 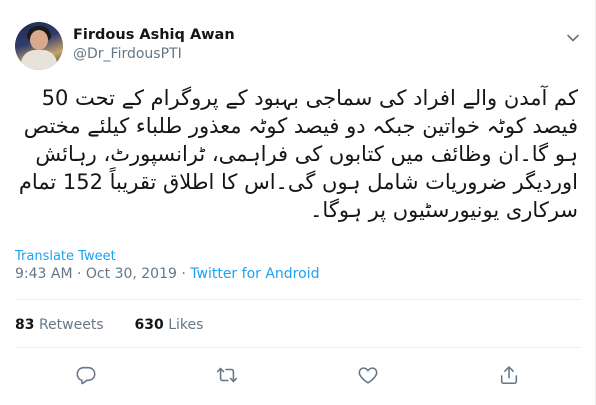 What do you see at coordinates (254, 274) in the screenshot?
I see `tweet-source-link: Twitter for Android` at bounding box center [254, 274].